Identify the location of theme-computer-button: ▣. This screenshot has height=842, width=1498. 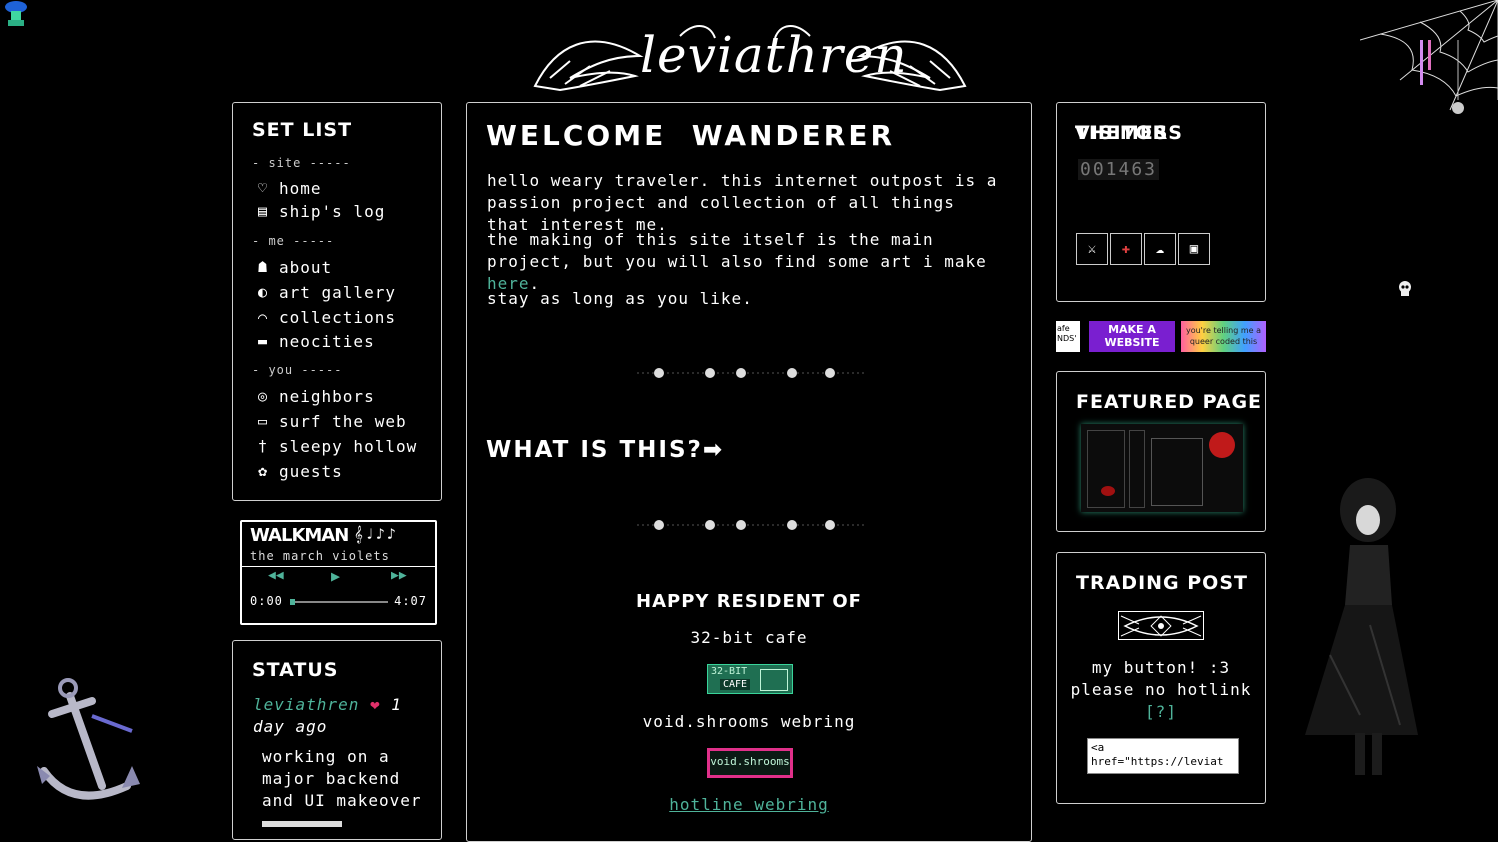
(1194, 249).